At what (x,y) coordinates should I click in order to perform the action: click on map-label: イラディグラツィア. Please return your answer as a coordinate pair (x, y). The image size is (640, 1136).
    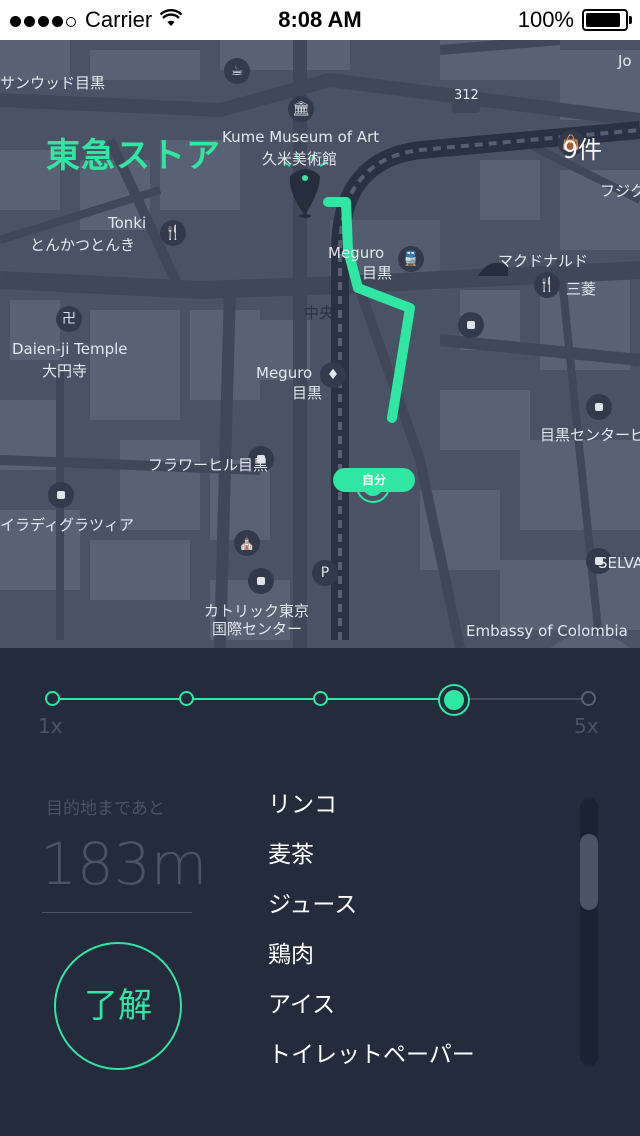
    Looking at the image, I should click on (67, 525).